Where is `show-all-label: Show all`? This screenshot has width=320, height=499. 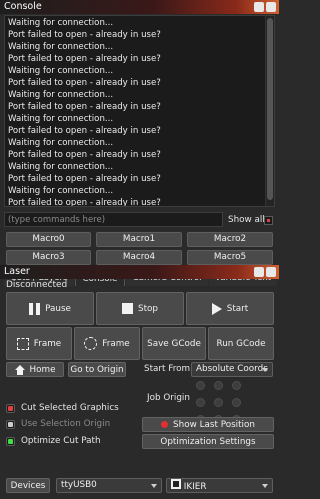 show-all-label: Show all is located at coordinates (246, 220).